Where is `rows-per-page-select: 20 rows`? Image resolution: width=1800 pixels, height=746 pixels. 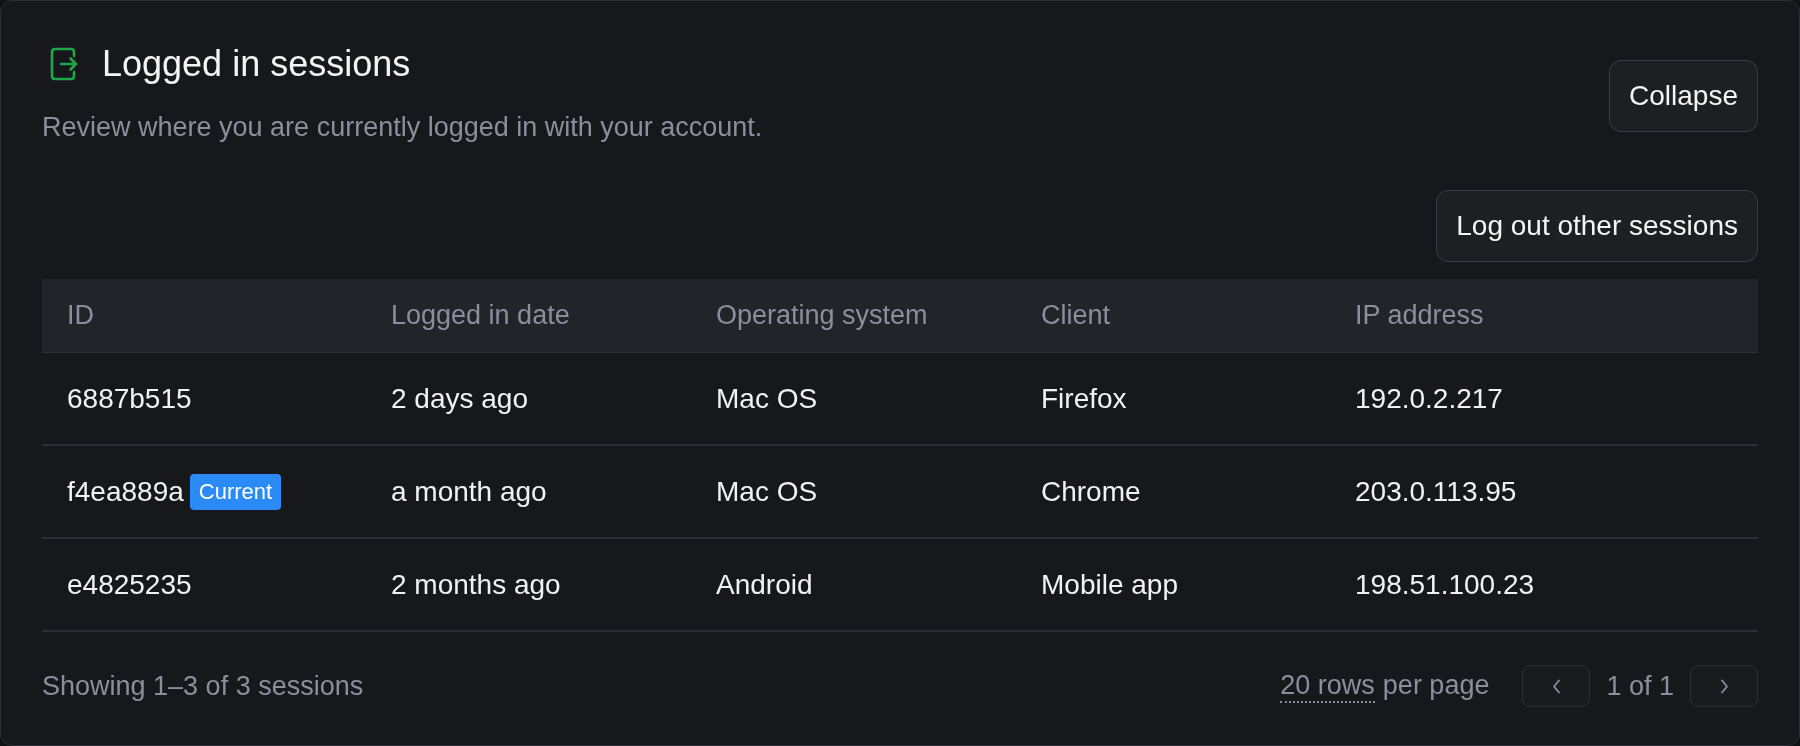
rows-per-page-select: 20 rows is located at coordinates (1327, 686).